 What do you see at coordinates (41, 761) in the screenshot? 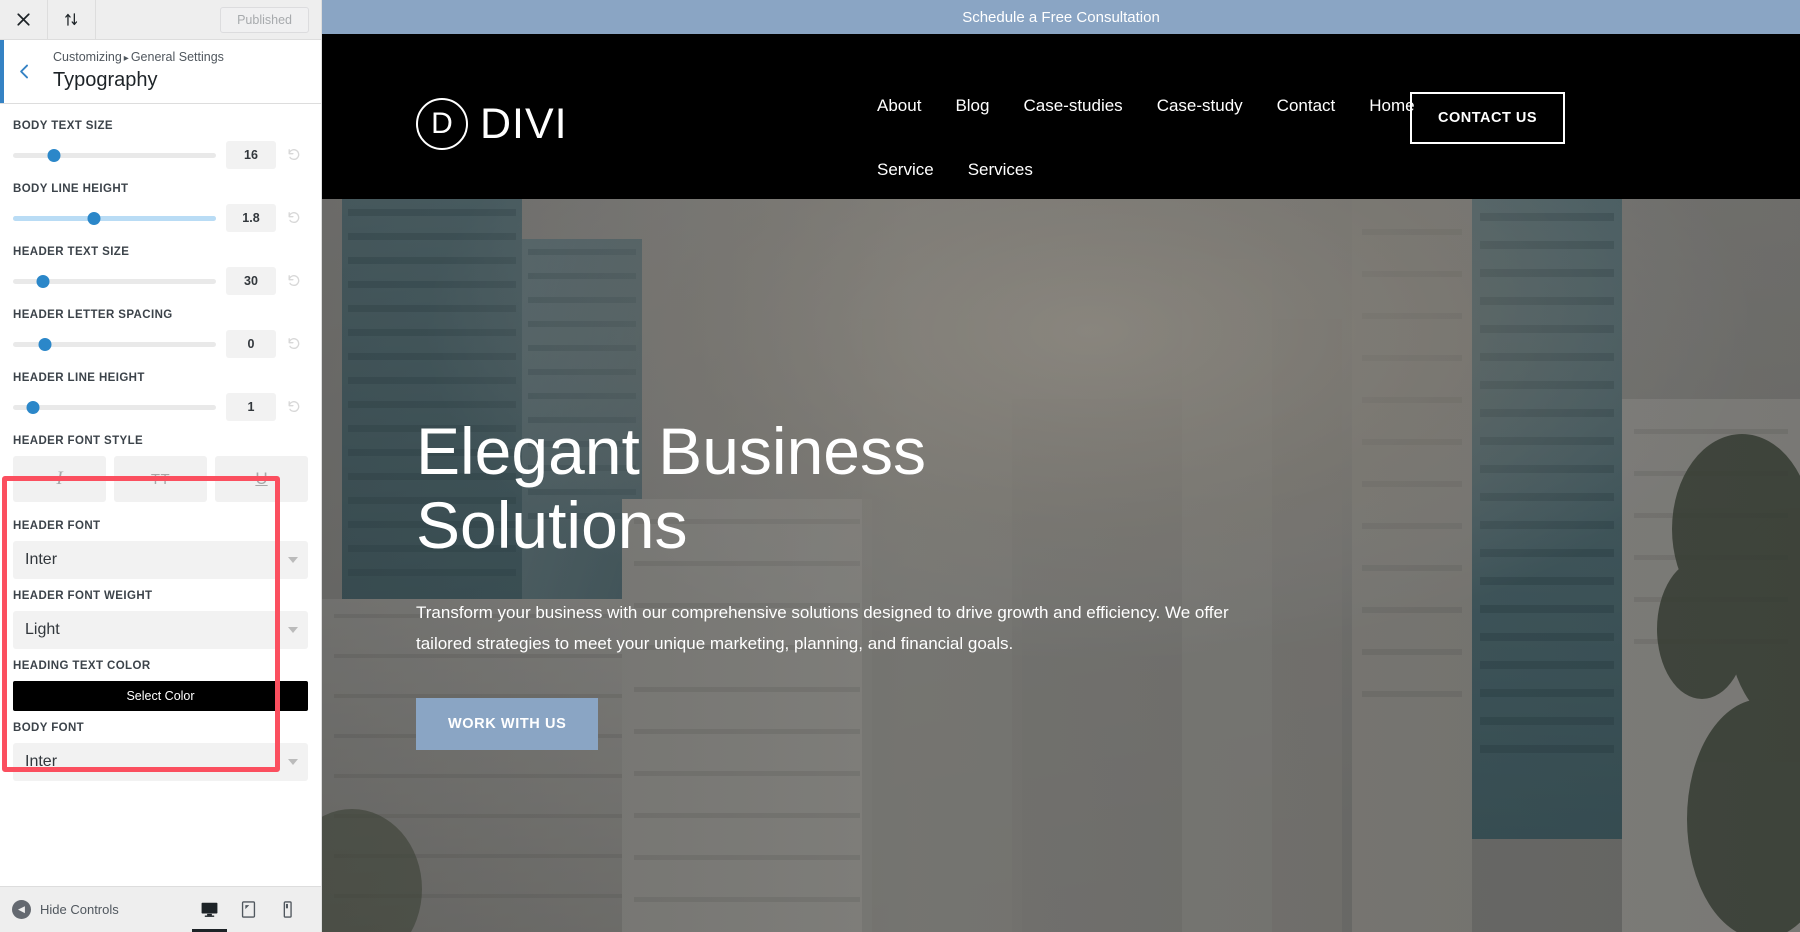
I see `body-font-value: Inter` at bounding box center [41, 761].